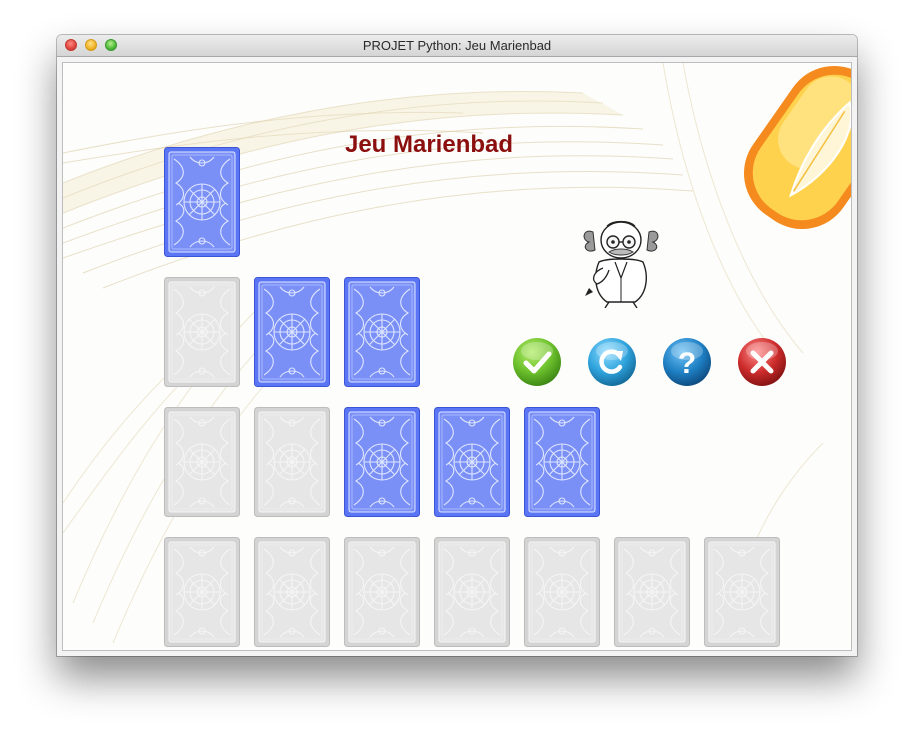 The image size is (914, 736). What do you see at coordinates (652, 592) in the screenshot?
I see `card-row4-6-removed` at bounding box center [652, 592].